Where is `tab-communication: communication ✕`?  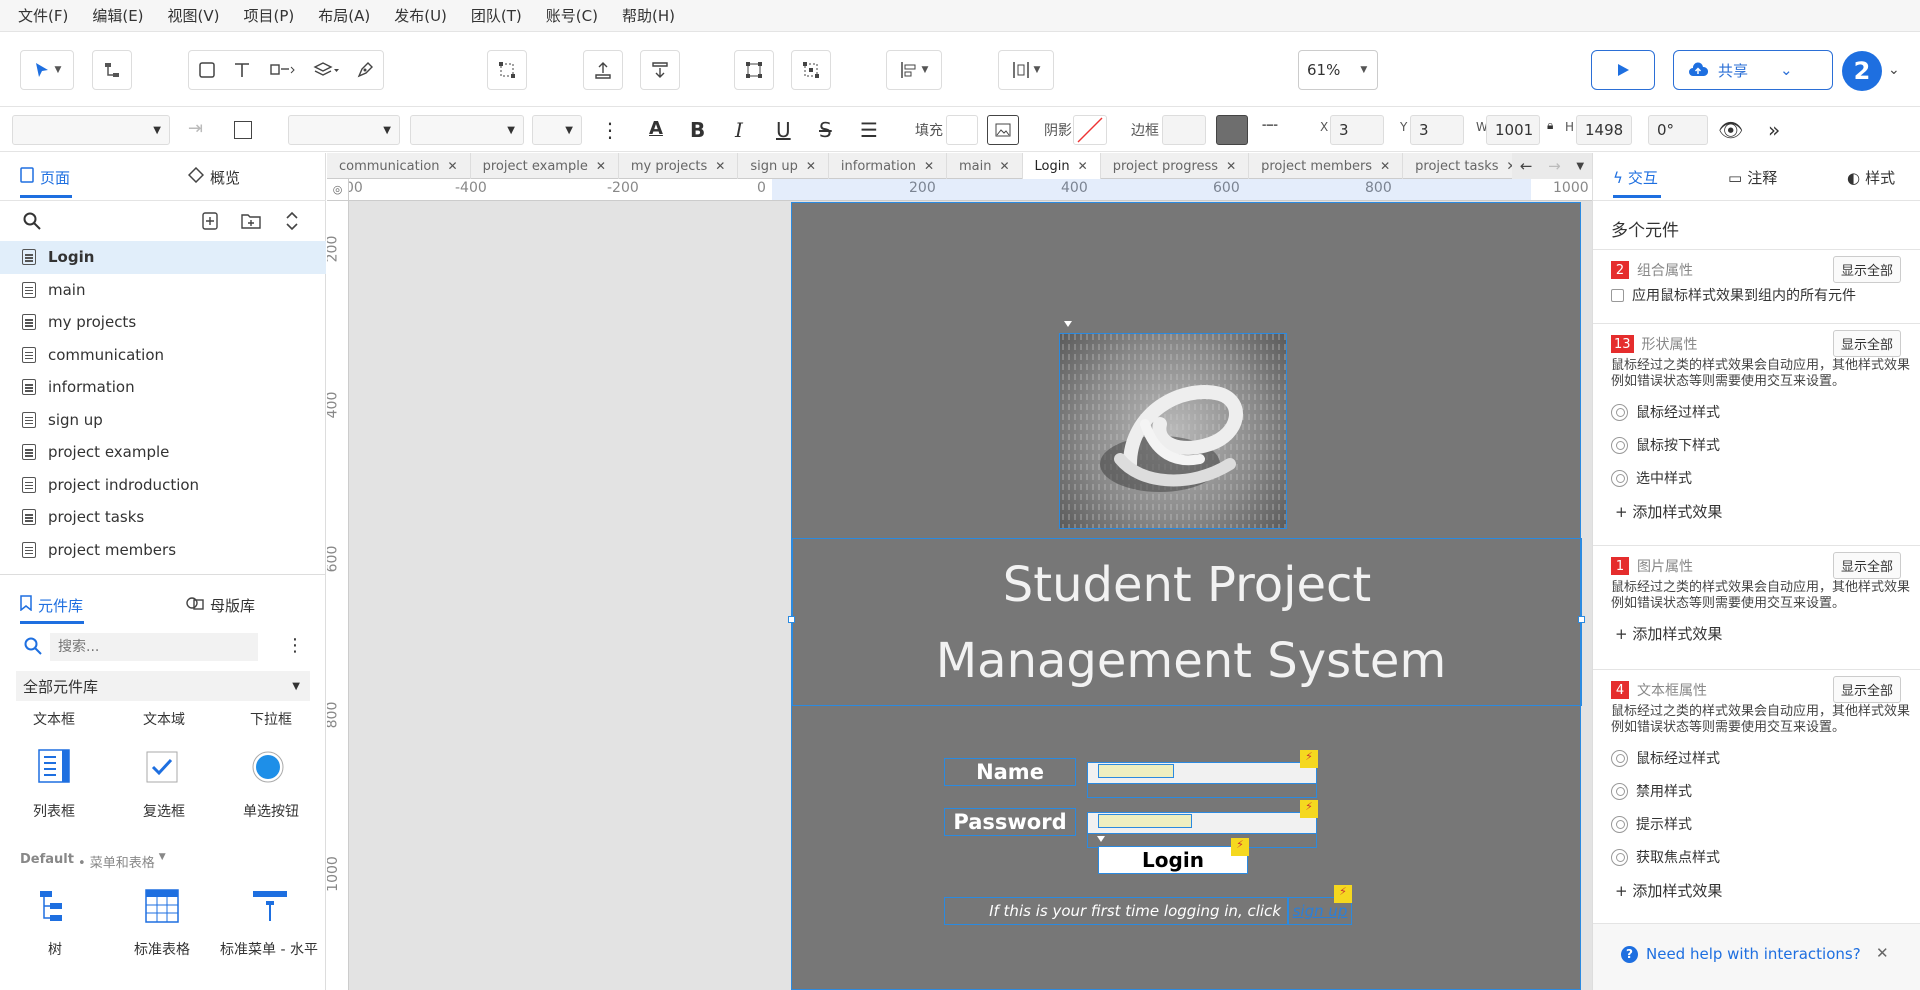
tab-communication: communication ✕ is located at coordinates (399, 166).